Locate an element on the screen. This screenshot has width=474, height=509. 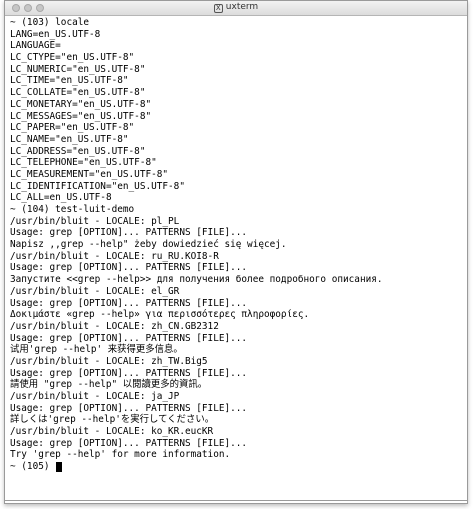
terminal-line: LC_PAPER="en_US.UTF-8" is located at coordinates (72, 128).